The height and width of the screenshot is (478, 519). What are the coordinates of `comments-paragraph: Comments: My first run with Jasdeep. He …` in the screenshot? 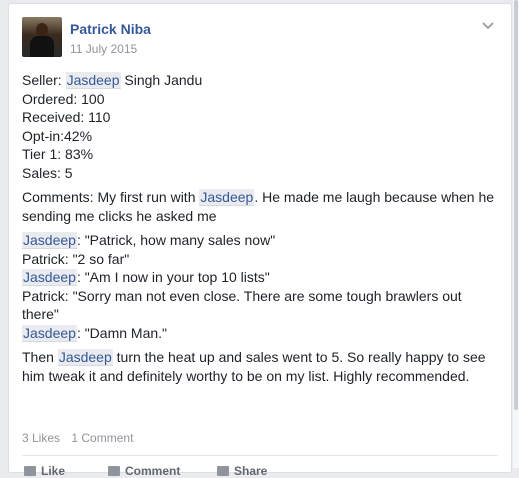 It's located at (259, 206).